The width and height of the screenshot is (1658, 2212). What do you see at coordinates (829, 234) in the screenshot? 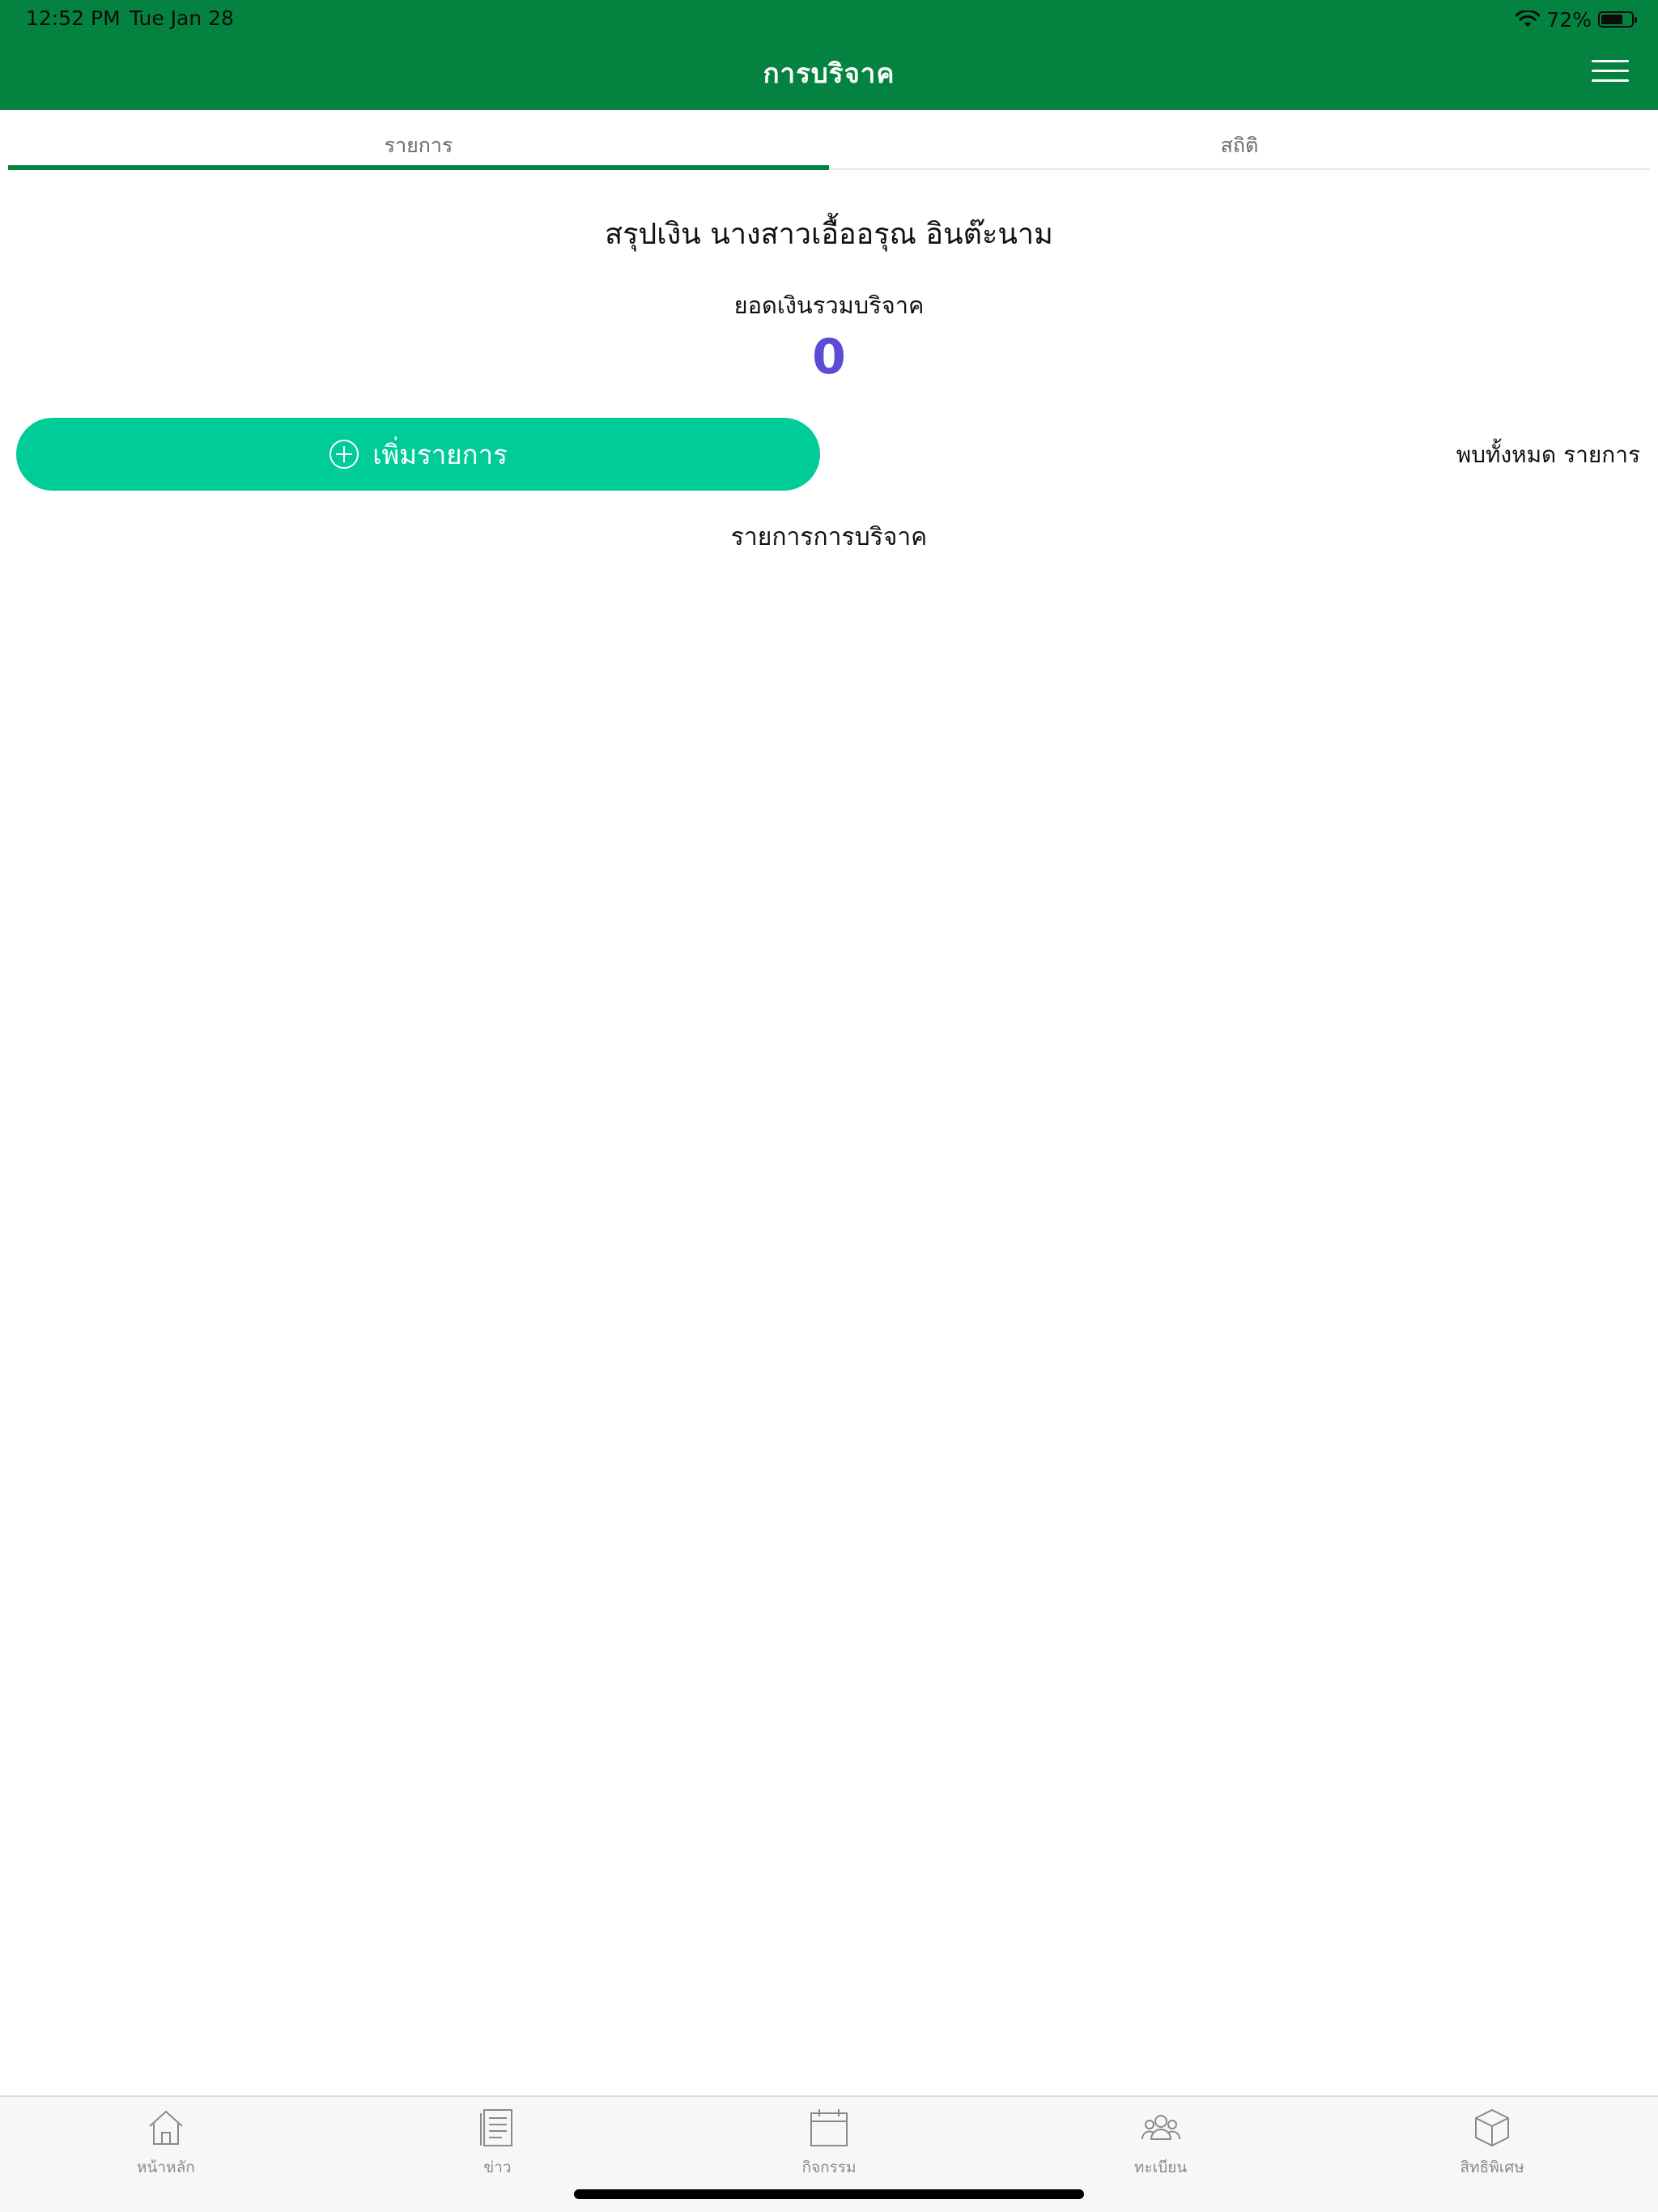
I see `summary-title: สรุปเงิน นางสาวเอื้ออรุณ อินต๊ะนาม` at bounding box center [829, 234].